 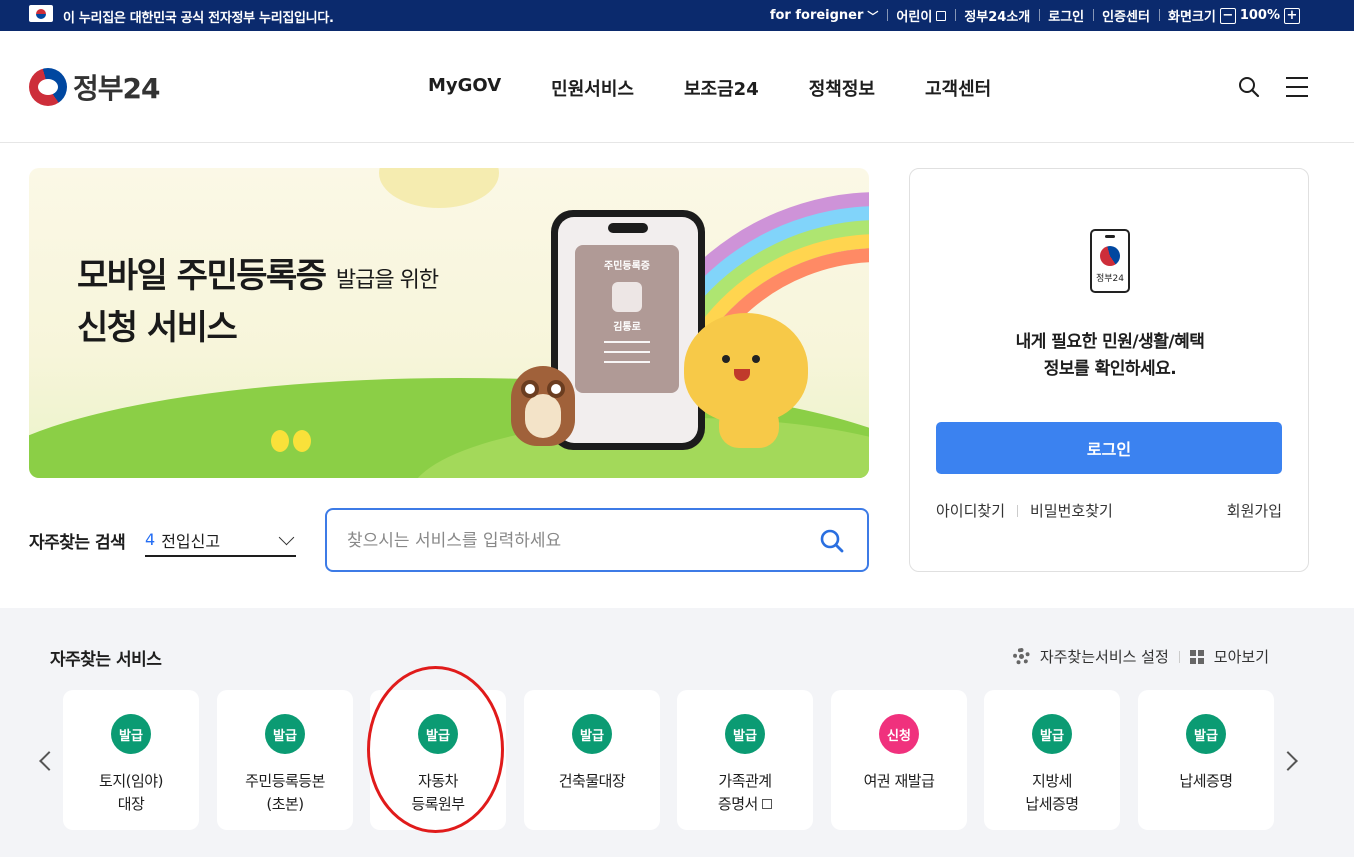 I want to click on mobile-device-icon: 정부24, so click(x=1110, y=261).